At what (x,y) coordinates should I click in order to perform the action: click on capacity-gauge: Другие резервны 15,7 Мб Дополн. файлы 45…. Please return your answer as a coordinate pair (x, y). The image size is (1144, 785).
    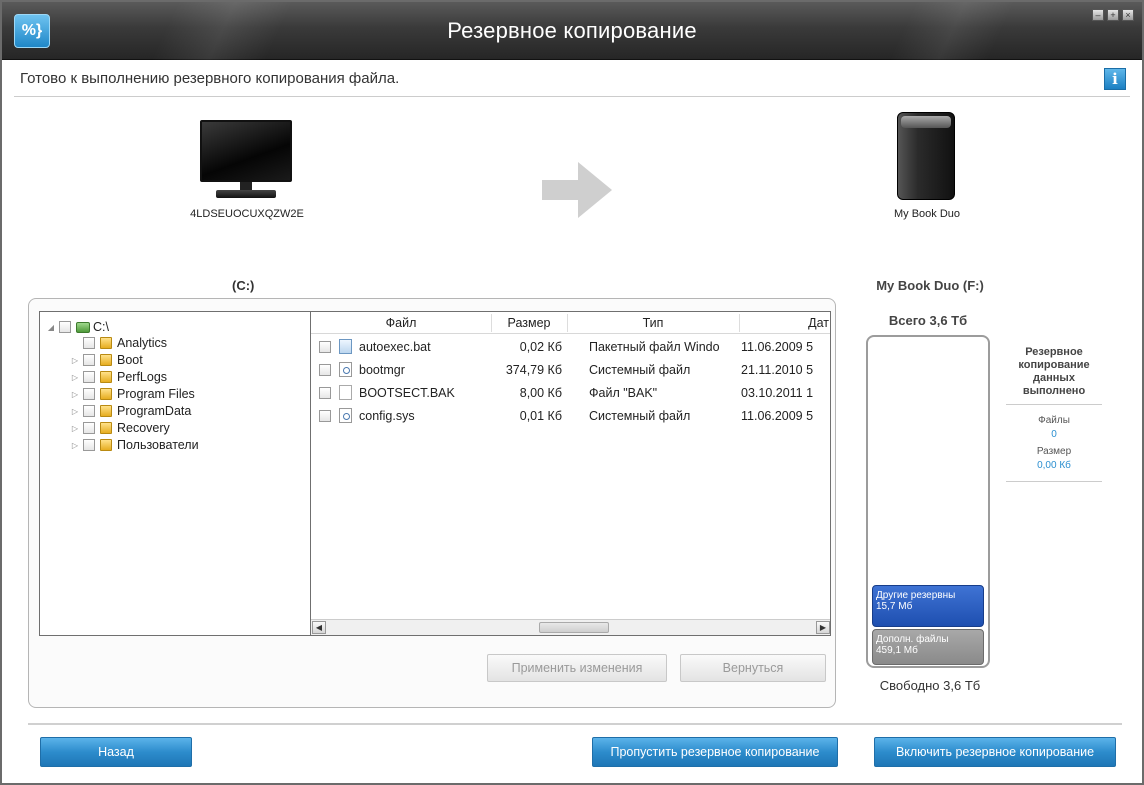
    Looking at the image, I should click on (928, 501).